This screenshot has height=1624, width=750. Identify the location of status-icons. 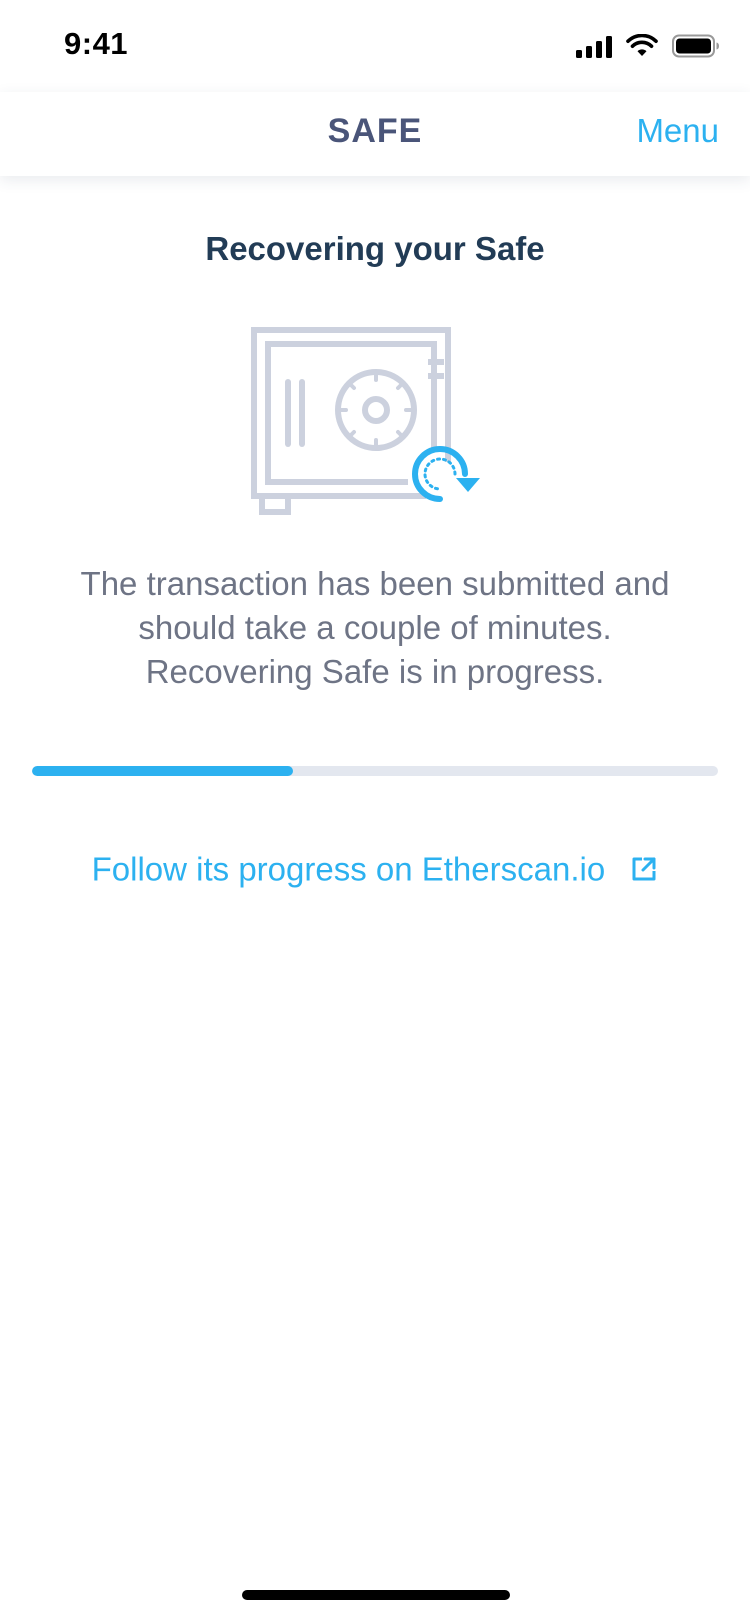
(648, 45).